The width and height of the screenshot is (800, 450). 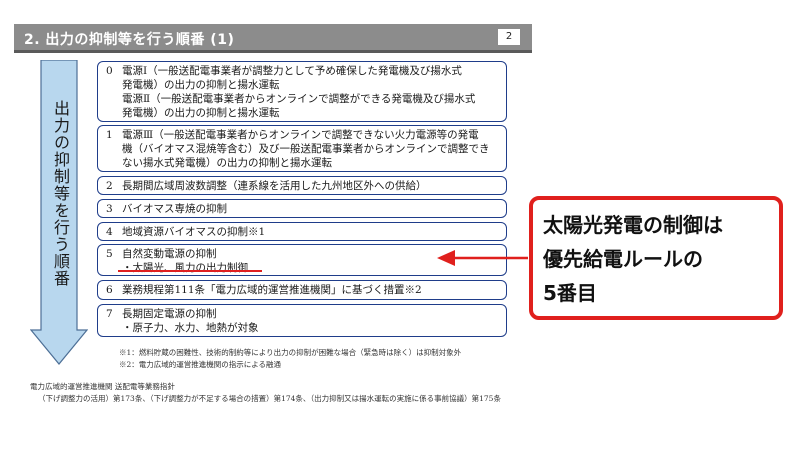 I want to click on item-number: 1, so click(x=109, y=135).